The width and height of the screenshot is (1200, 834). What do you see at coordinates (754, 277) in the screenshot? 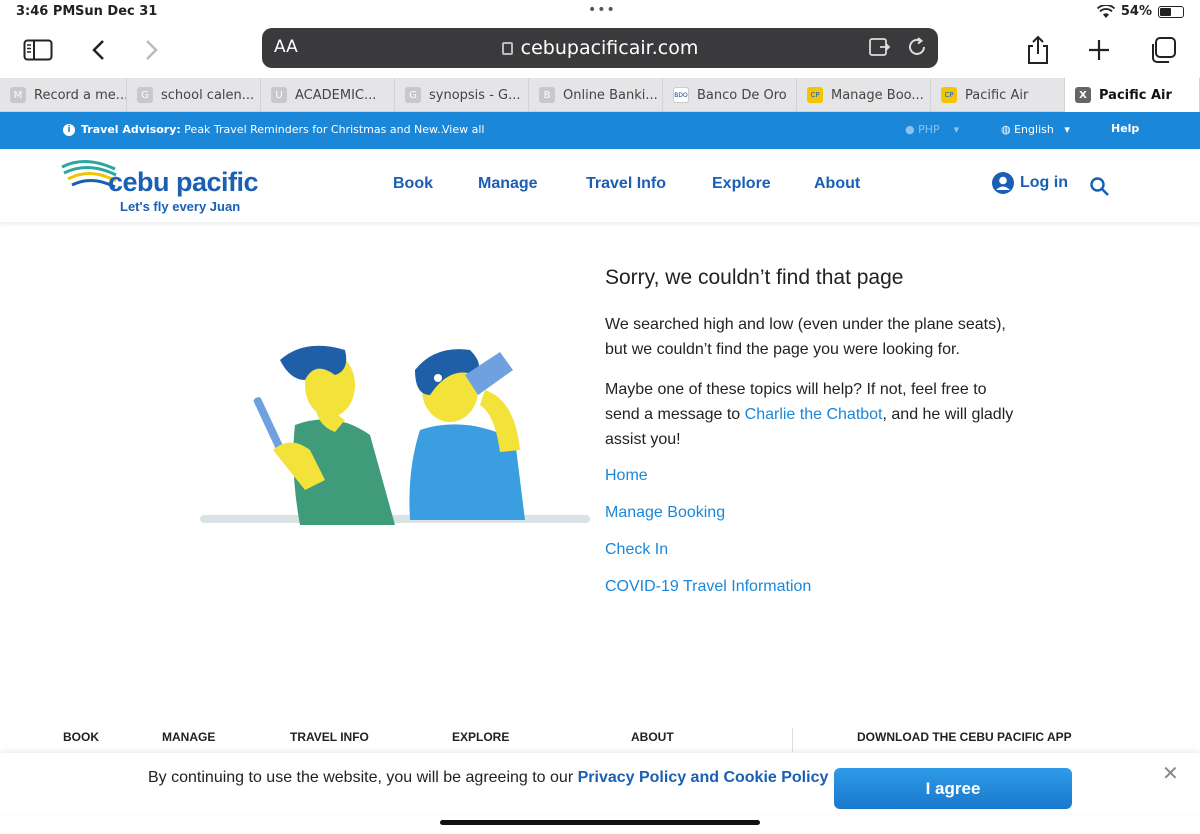
I see `page-title: Sorry, we couldn’t find that page` at bounding box center [754, 277].